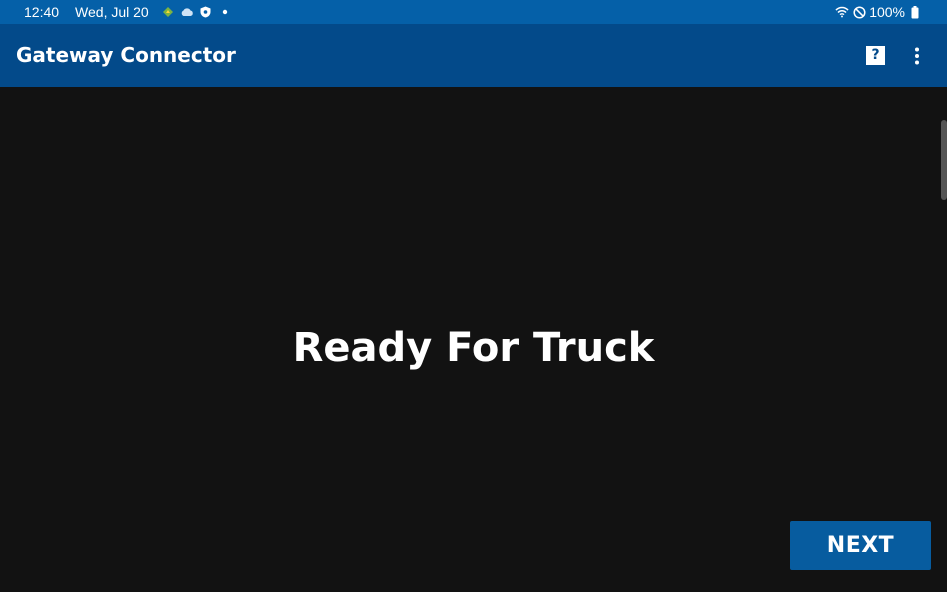 The image size is (947, 592). What do you see at coordinates (473, 55) in the screenshot?
I see `app-bar: Gateway Connector ?` at bounding box center [473, 55].